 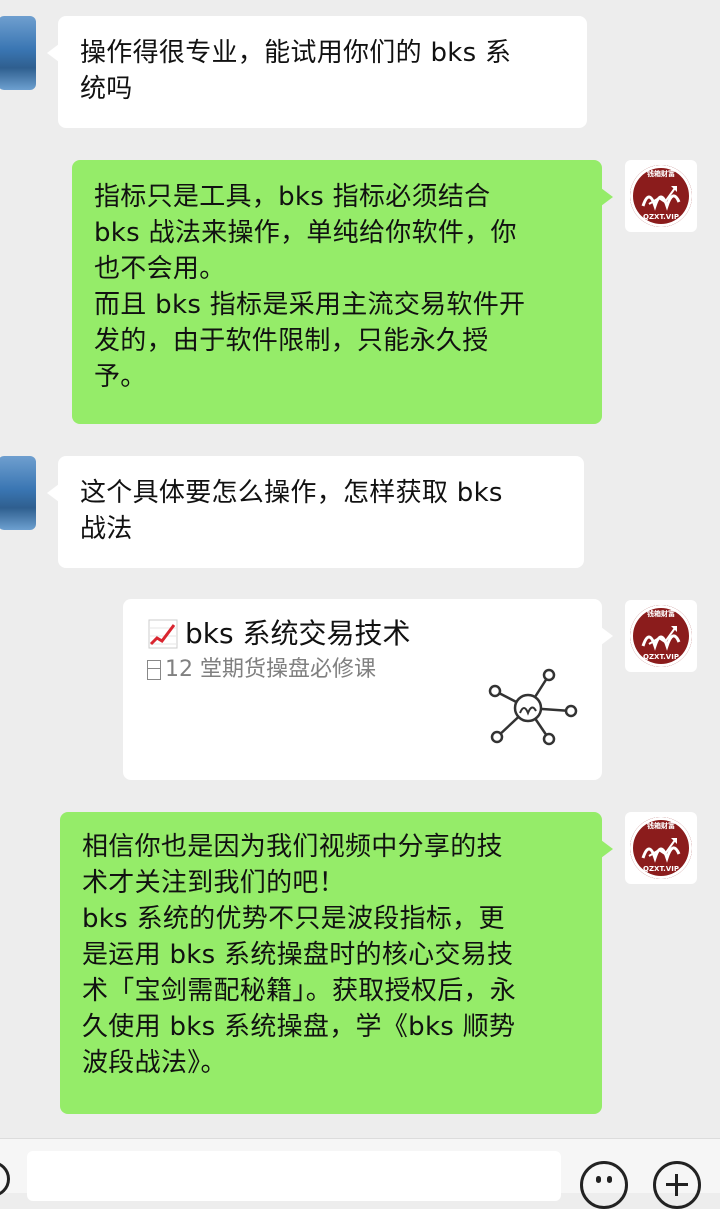 What do you see at coordinates (160, 269) in the screenshot?
I see `message-line: 也不会用。` at bounding box center [160, 269].